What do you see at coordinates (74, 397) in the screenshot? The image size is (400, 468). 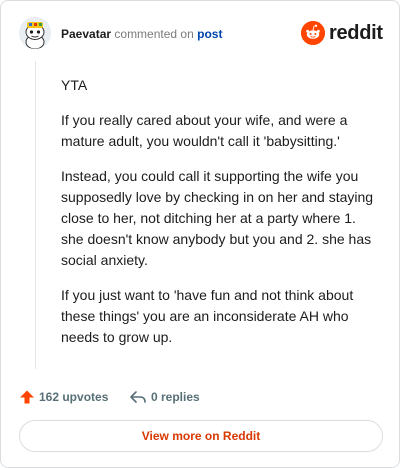 I see `upvote-label: 162 upvotes` at bounding box center [74, 397].